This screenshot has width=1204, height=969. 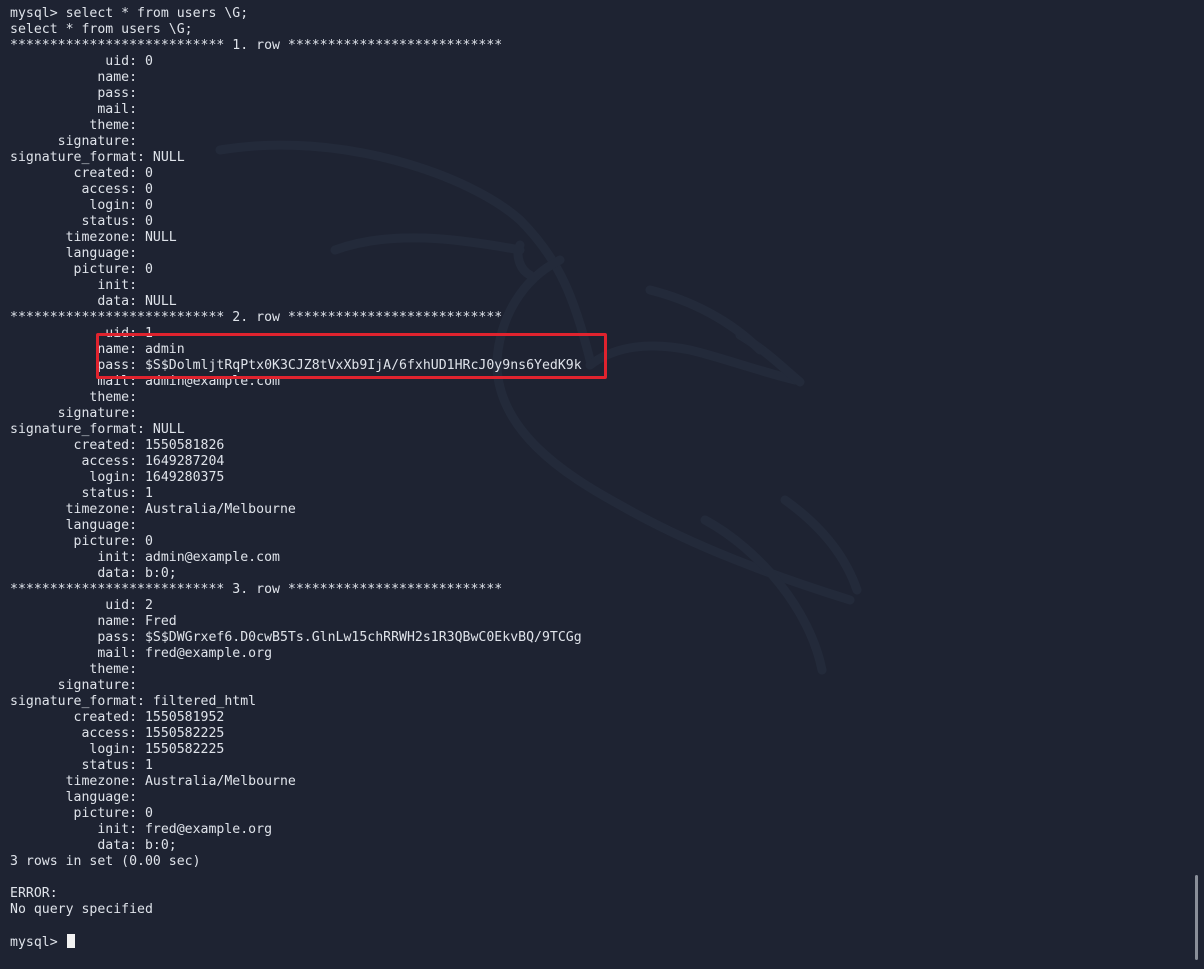 I want to click on terminal-line: login: 1649280375, so click(x=117, y=477).